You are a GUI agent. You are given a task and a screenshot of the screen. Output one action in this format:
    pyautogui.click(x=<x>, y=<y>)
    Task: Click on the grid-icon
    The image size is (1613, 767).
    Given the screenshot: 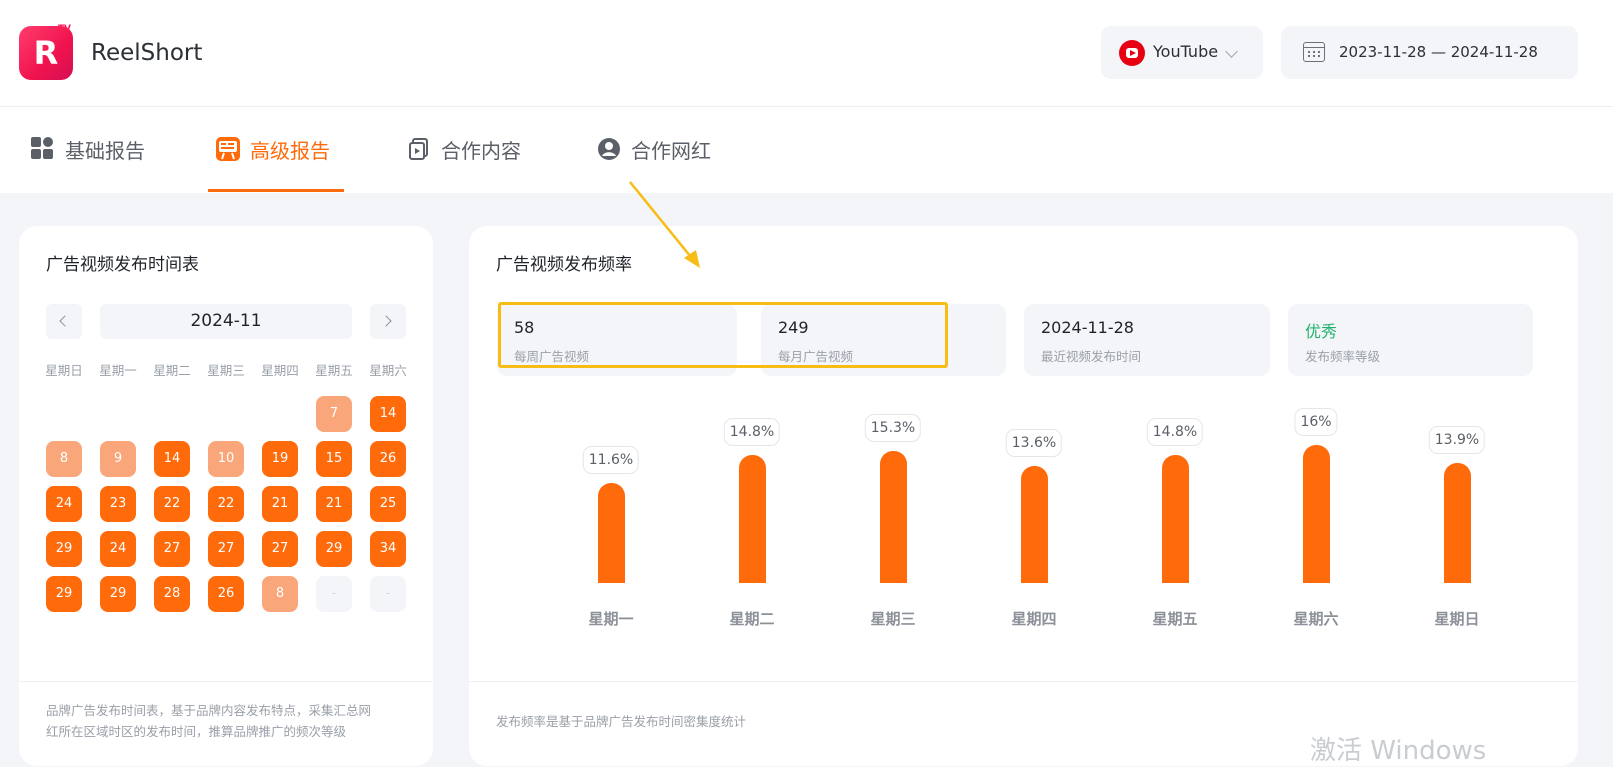 What is the action you would take?
    pyautogui.click(x=43, y=149)
    